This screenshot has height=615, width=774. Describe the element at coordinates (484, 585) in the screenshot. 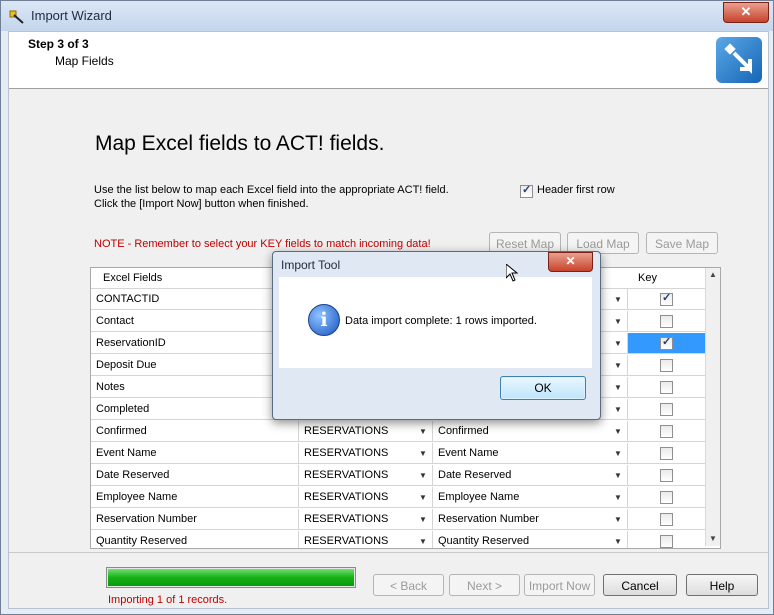

I see `next-button: Next >` at that location.